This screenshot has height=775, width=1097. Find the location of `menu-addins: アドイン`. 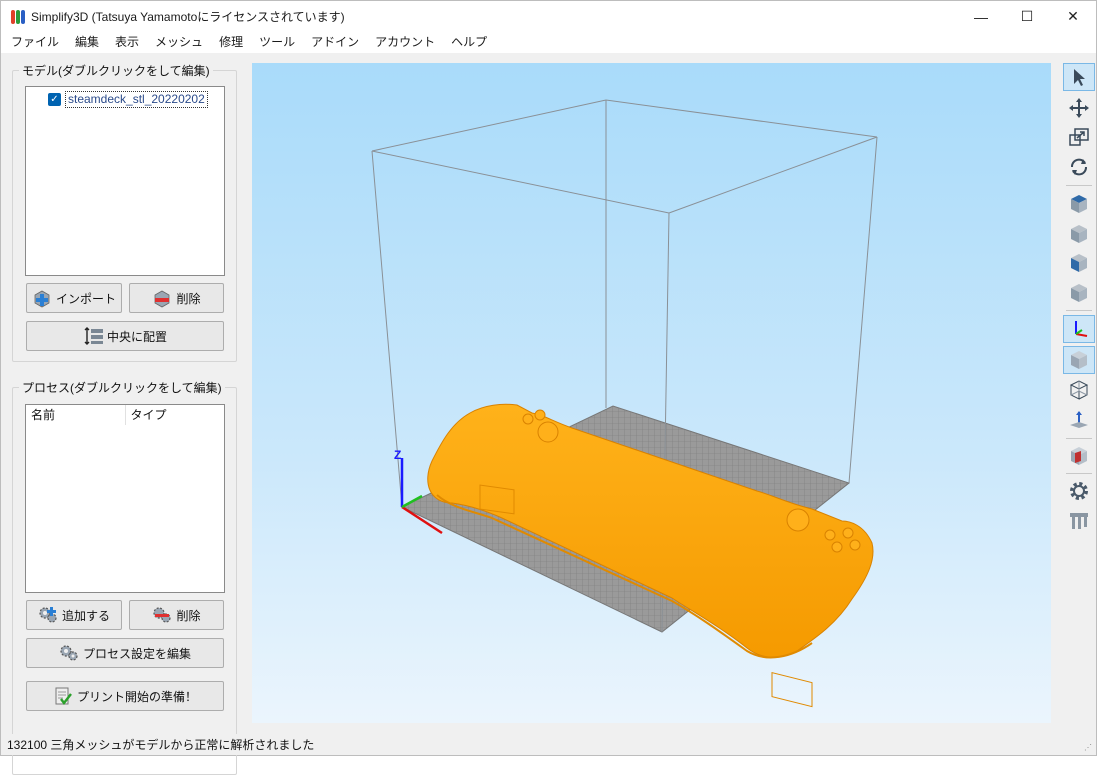

menu-addins: アドイン is located at coordinates (335, 42).